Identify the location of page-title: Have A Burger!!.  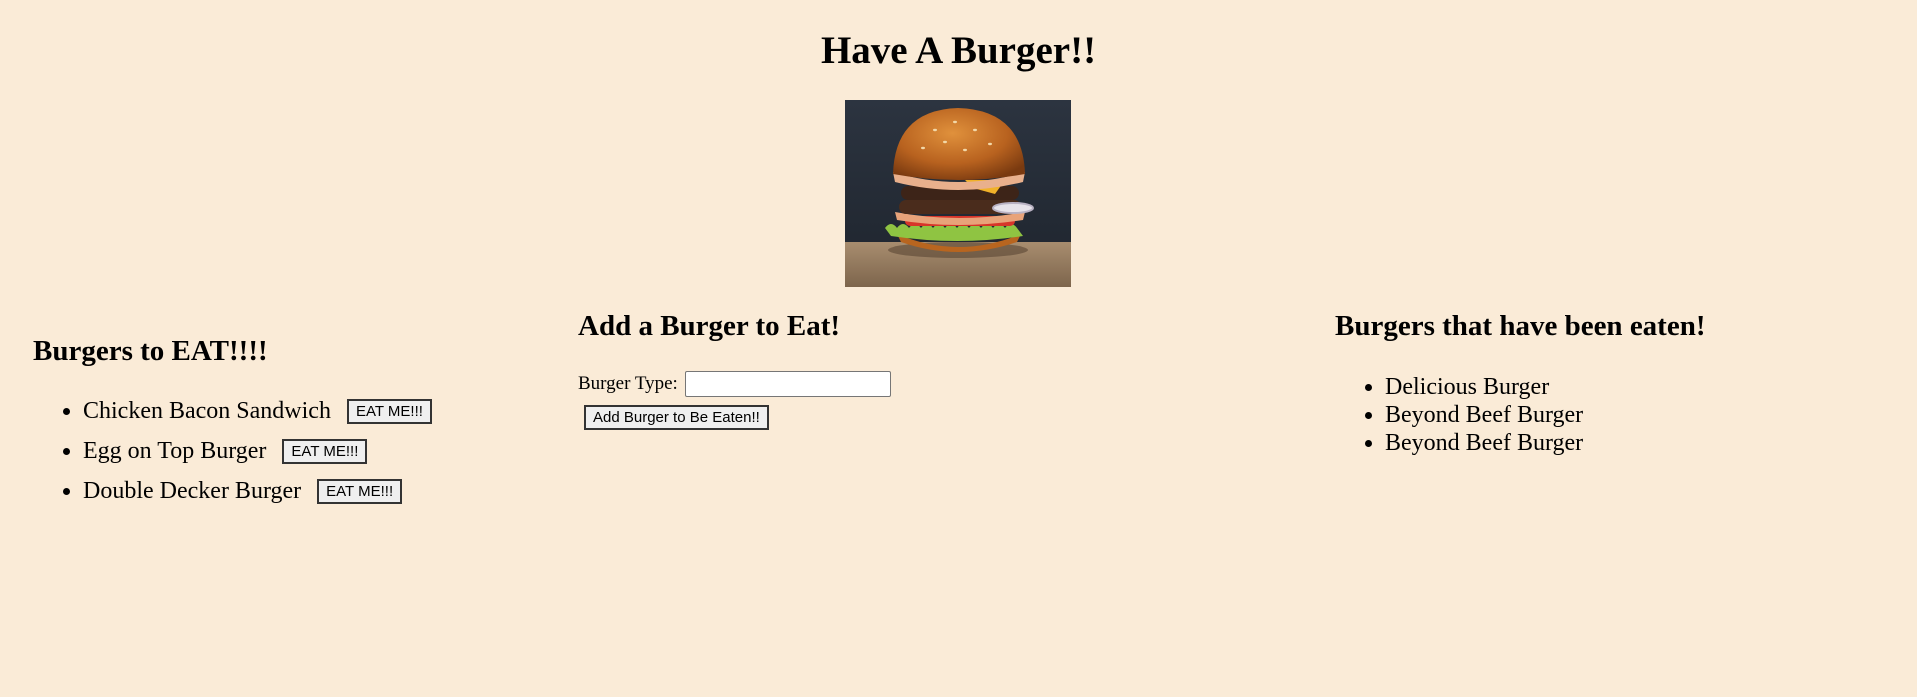
(958, 50).